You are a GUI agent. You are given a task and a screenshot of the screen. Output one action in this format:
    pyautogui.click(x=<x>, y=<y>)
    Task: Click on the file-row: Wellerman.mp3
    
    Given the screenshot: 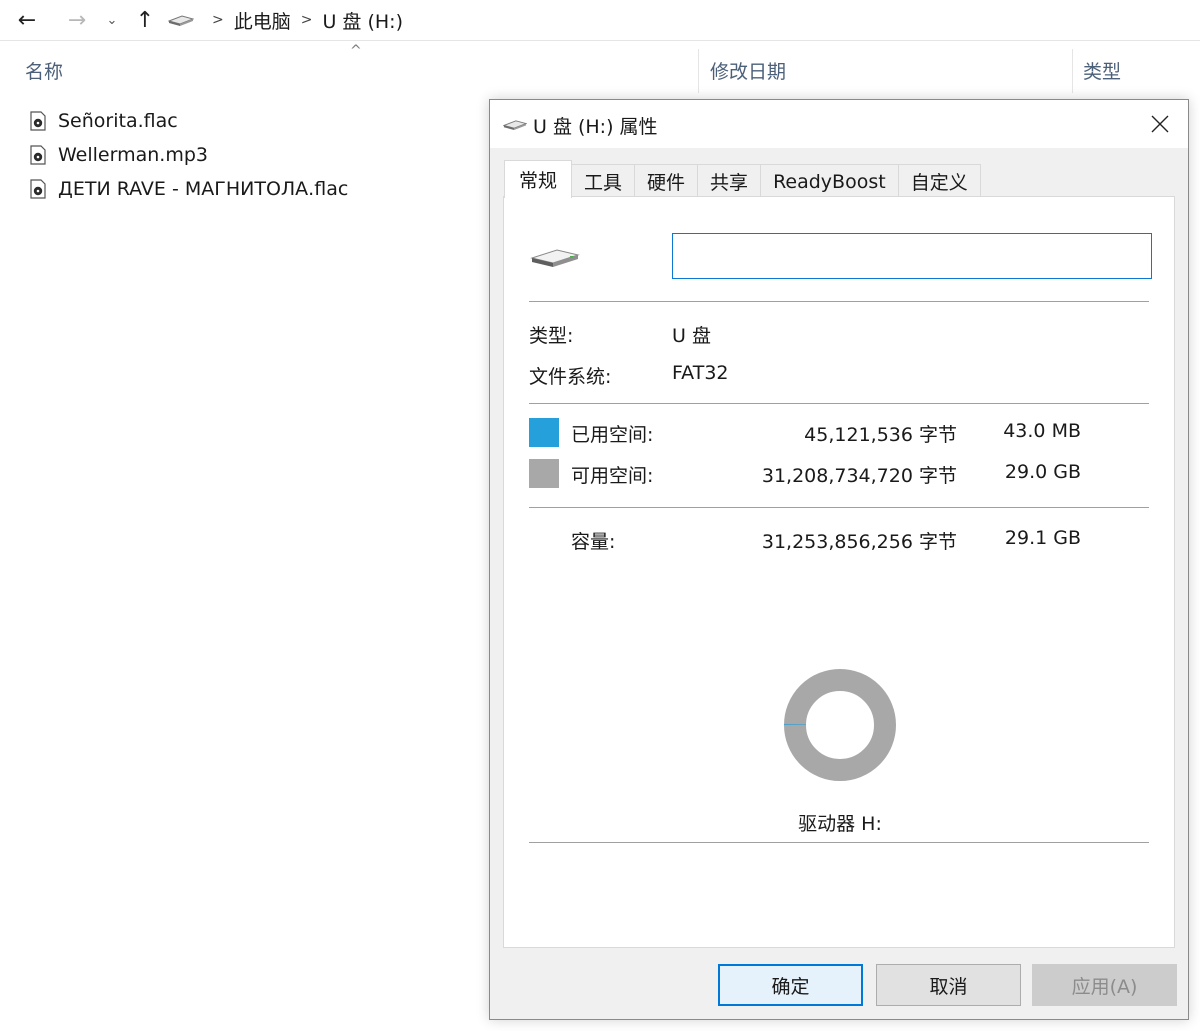 What is the action you would take?
    pyautogui.click(x=189, y=155)
    